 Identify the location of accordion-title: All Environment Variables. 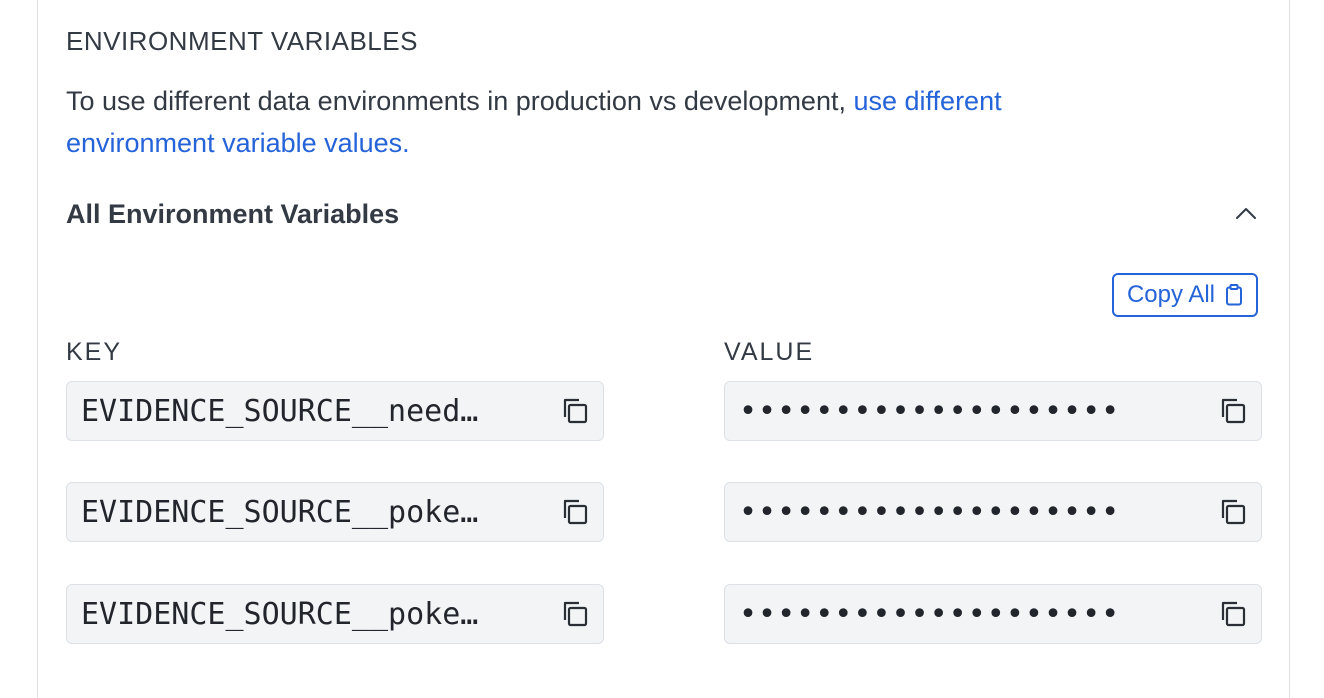
(233, 213).